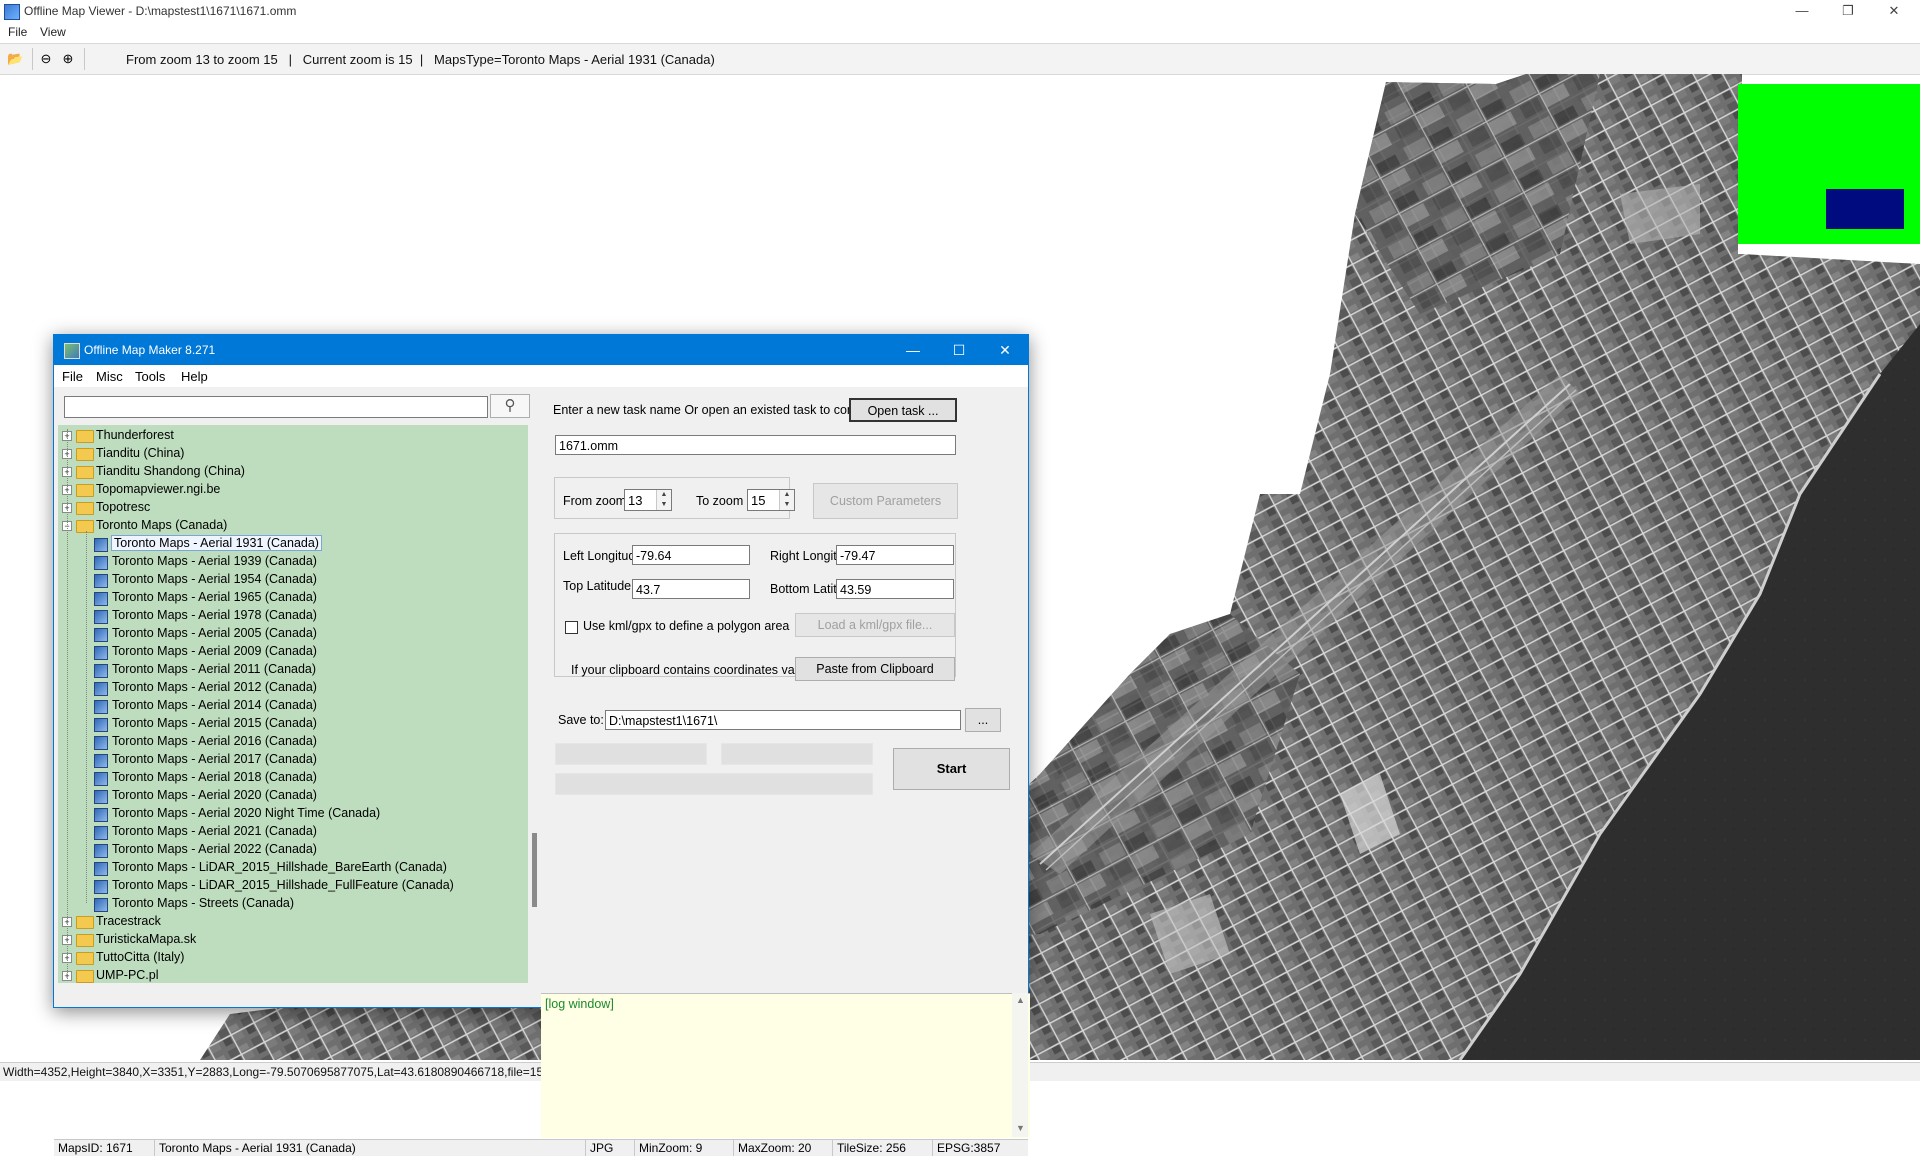 The height and width of the screenshot is (1156, 1920). I want to click on tree-folder: + Tracestrack, so click(288, 922).